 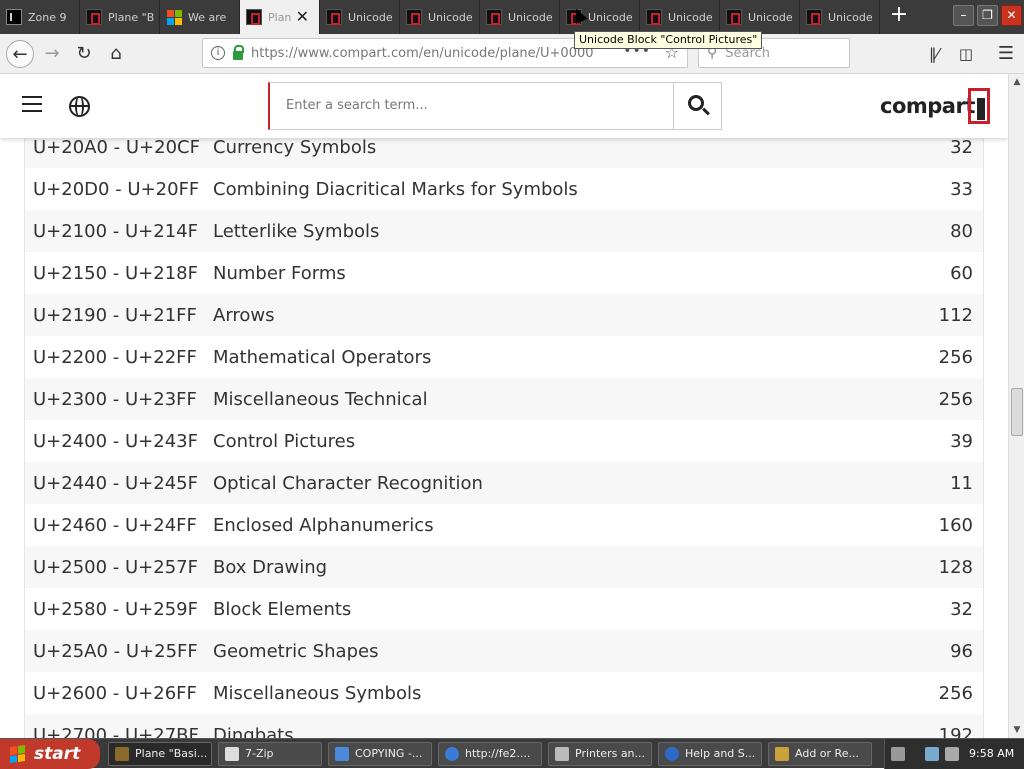 What do you see at coordinates (1011, 15) in the screenshot?
I see `close-window-button: ✕` at bounding box center [1011, 15].